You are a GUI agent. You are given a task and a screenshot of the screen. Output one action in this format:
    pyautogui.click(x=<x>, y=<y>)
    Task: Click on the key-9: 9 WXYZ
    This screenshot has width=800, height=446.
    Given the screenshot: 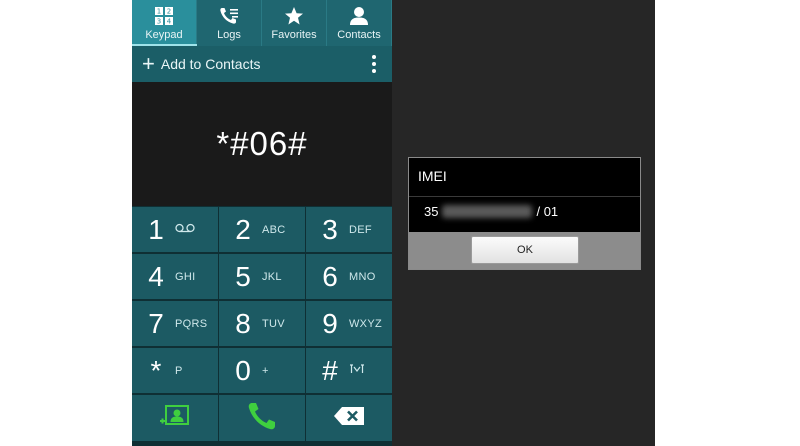 What is the action you would take?
    pyautogui.click(x=349, y=323)
    